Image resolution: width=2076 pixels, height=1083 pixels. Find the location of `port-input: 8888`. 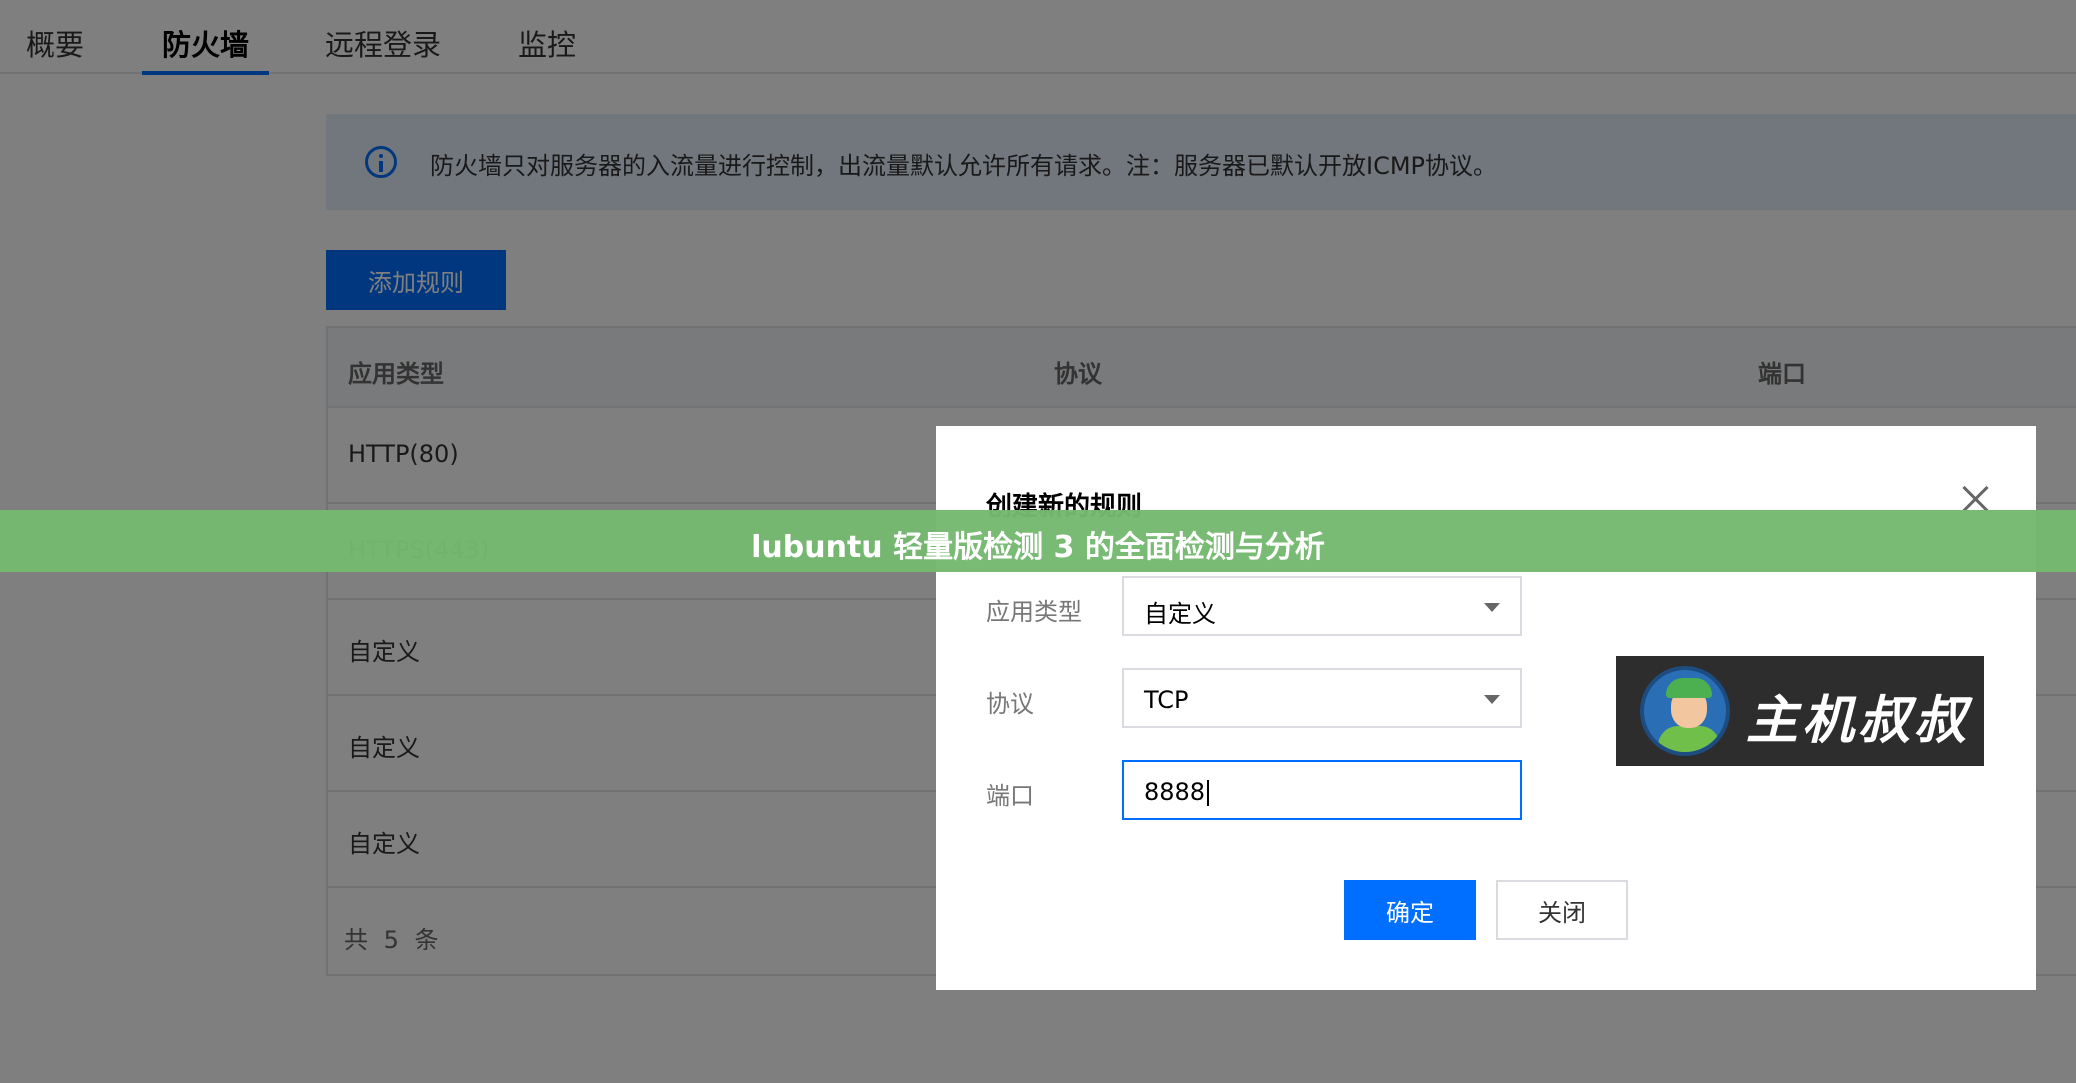

port-input: 8888 is located at coordinates (1322, 790).